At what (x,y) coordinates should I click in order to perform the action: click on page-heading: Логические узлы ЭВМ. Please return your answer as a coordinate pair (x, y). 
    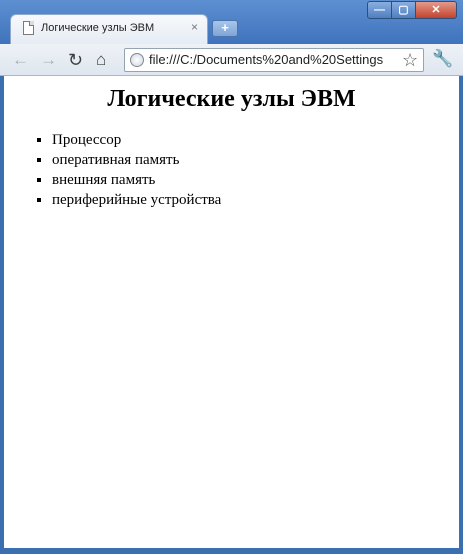
    Looking at the image, I should click on (231, 99).